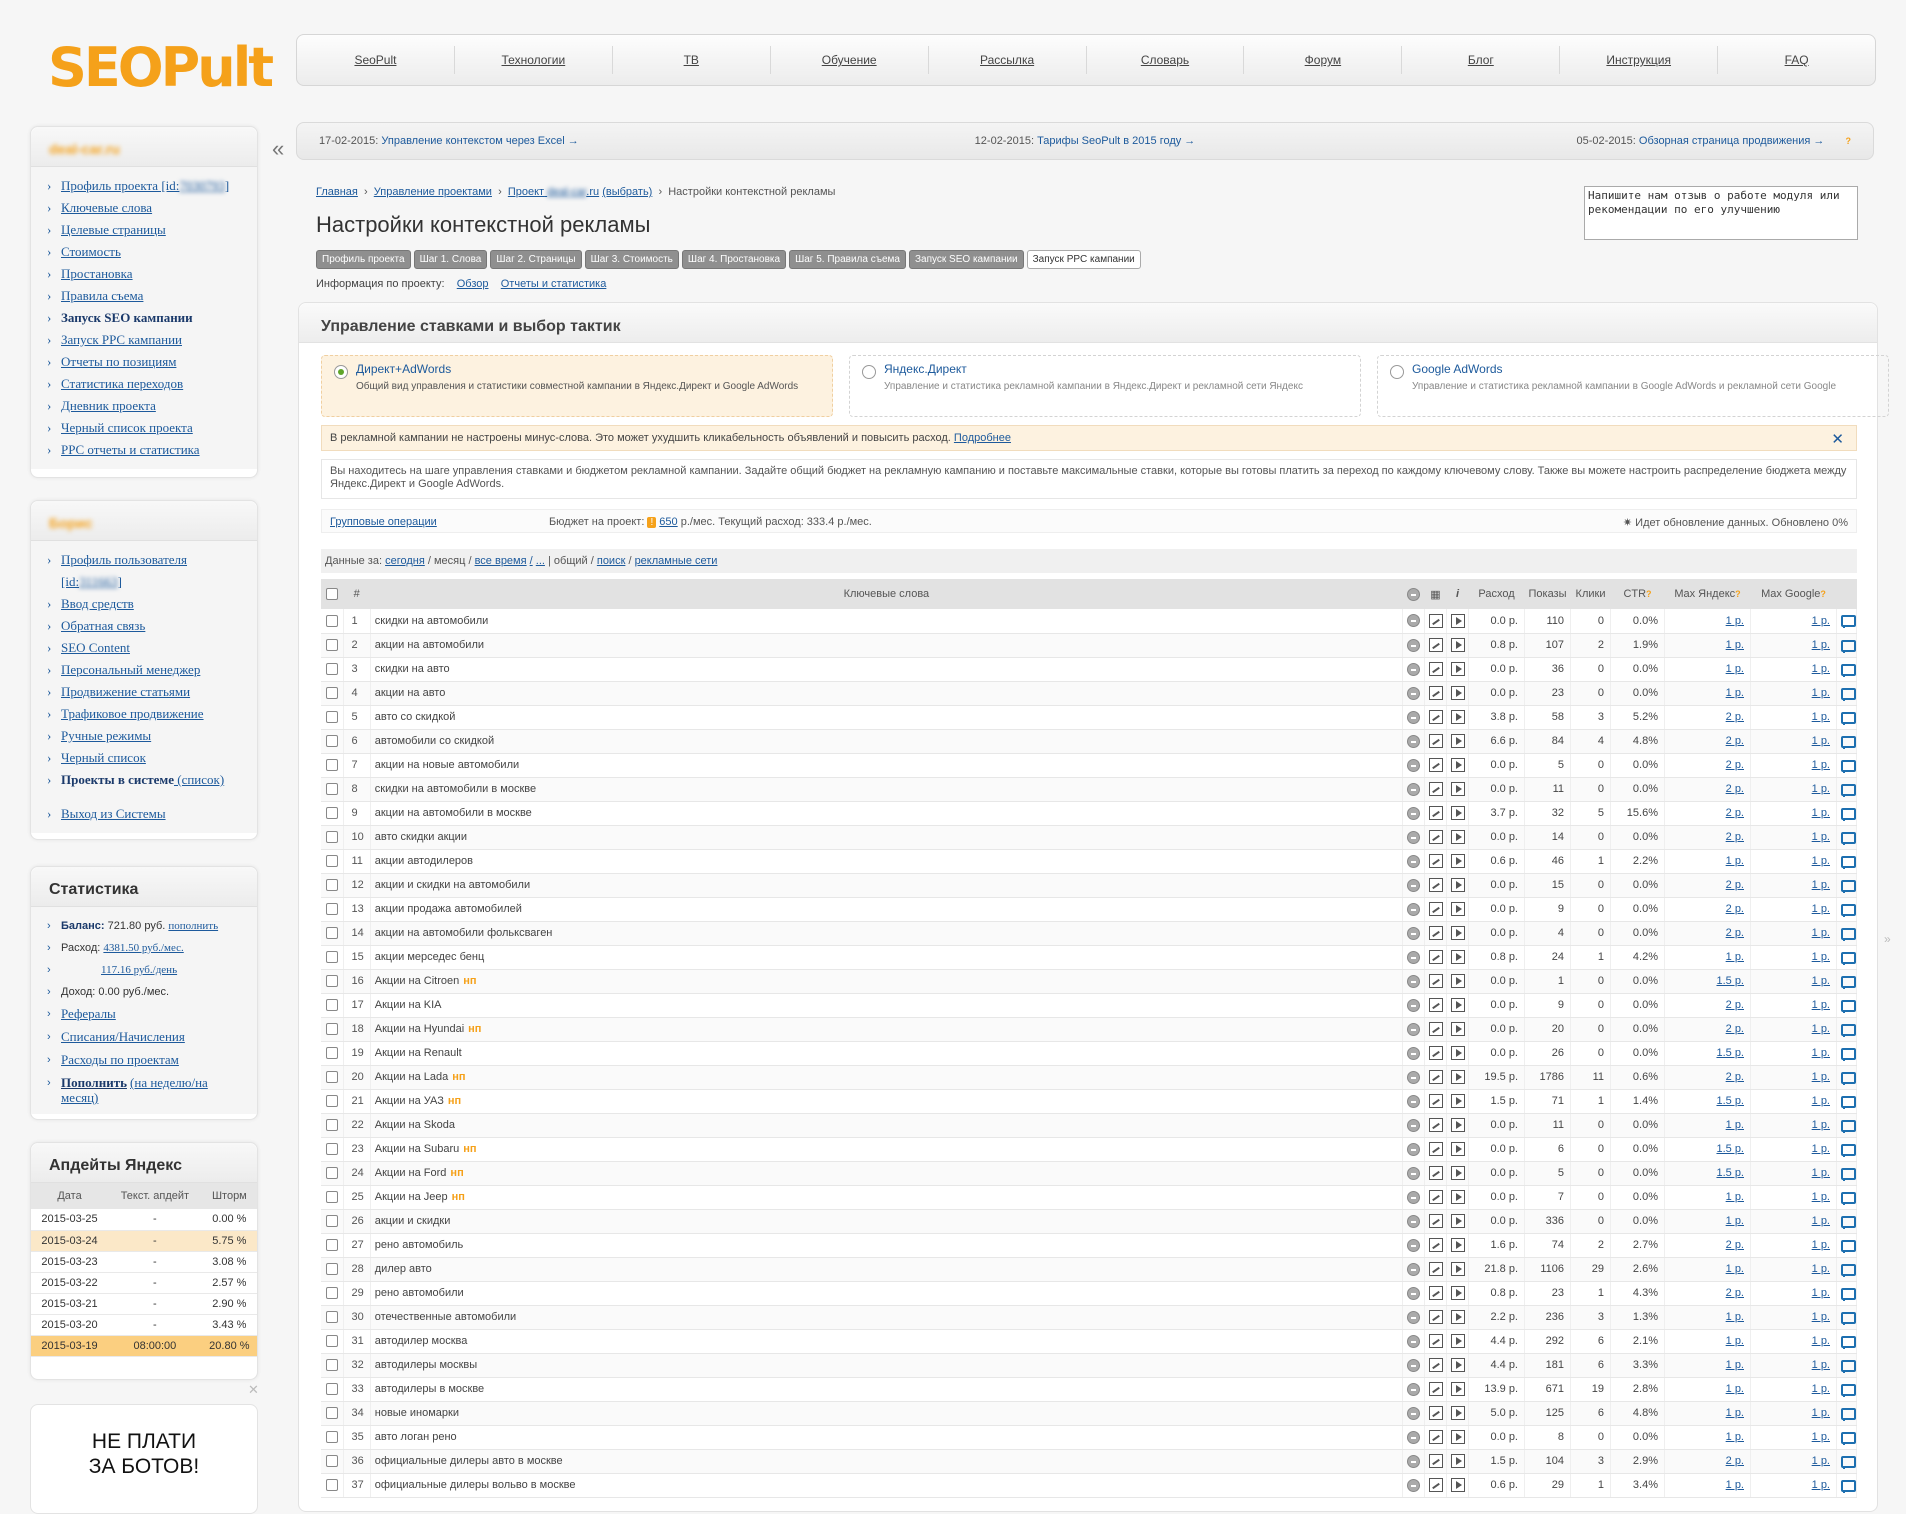  Describe the element at coordinates (1165, 60) in the screenshot. I see `nav-link: Словарь` at that location.